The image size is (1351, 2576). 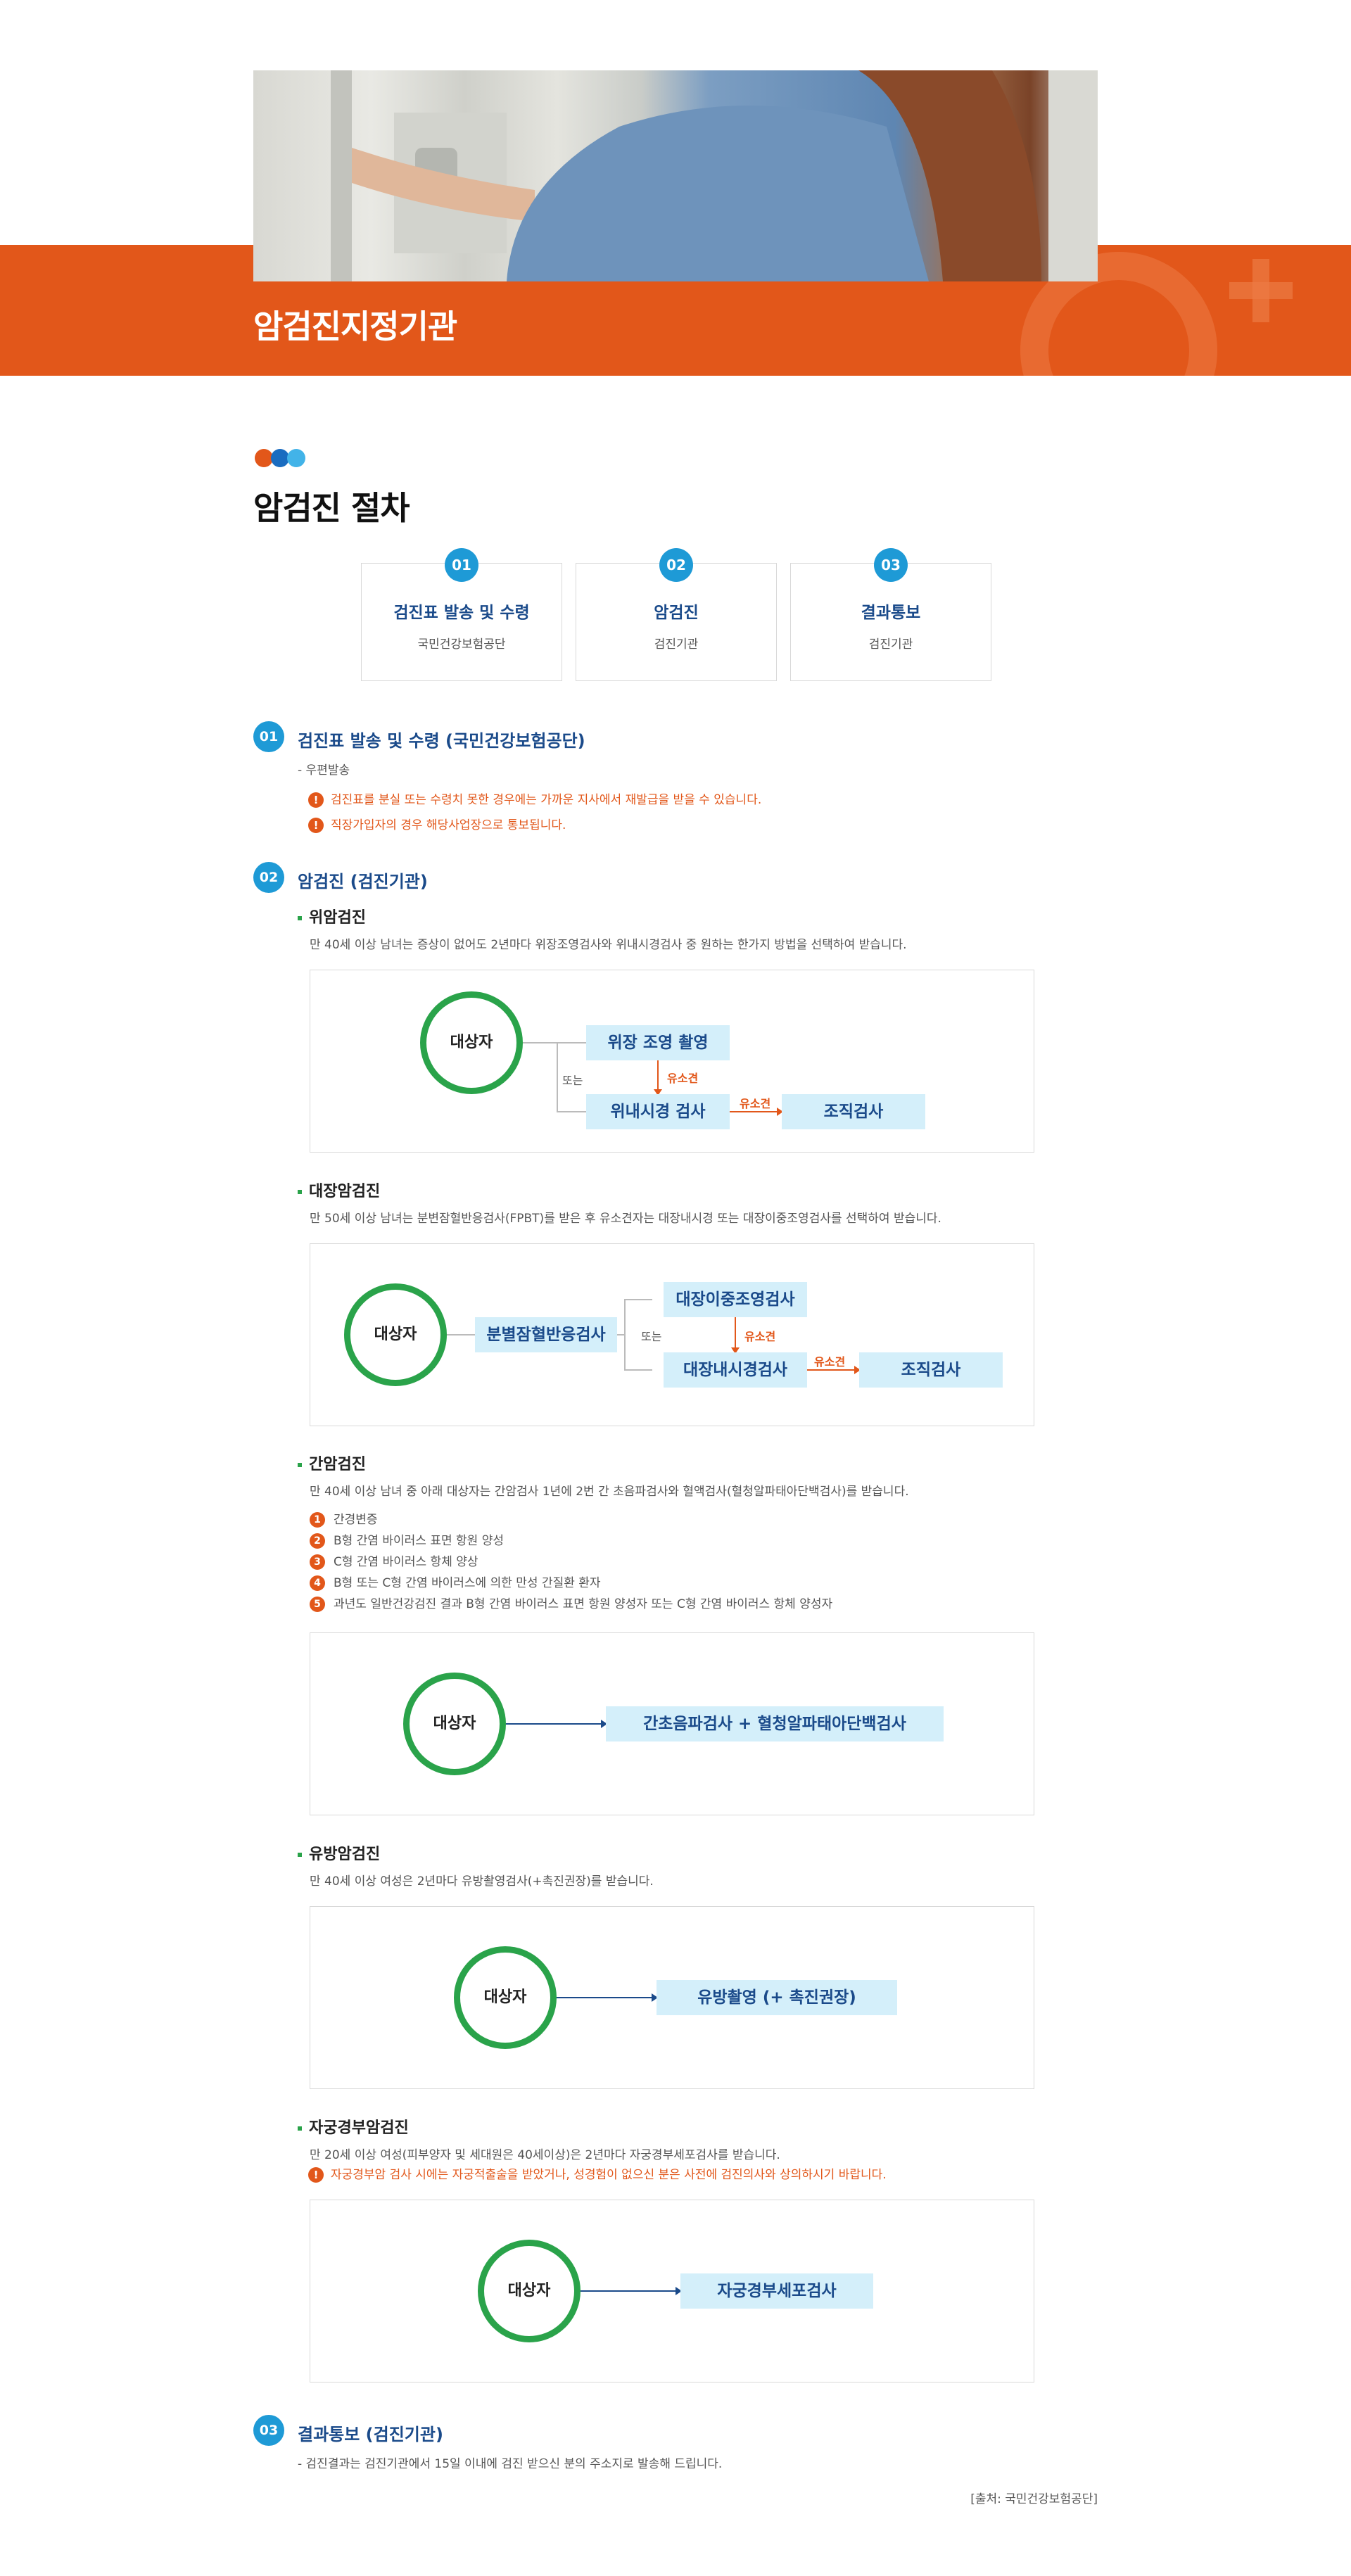 I want to click on phase-number-2: 02, so click(x=268, y=877).